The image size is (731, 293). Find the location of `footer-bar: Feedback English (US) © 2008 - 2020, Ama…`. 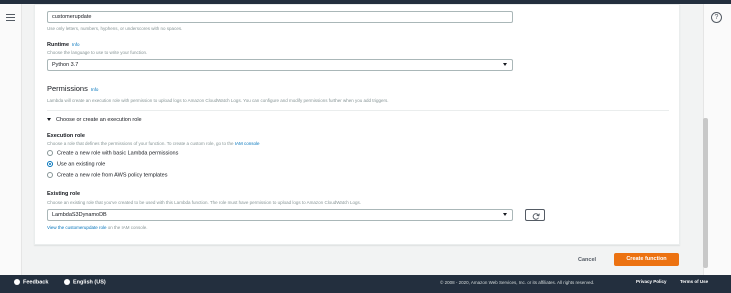

footer-bar: Feedback English (US) © 2008 - 2020, Ama… is located at coordinates (365, 284).